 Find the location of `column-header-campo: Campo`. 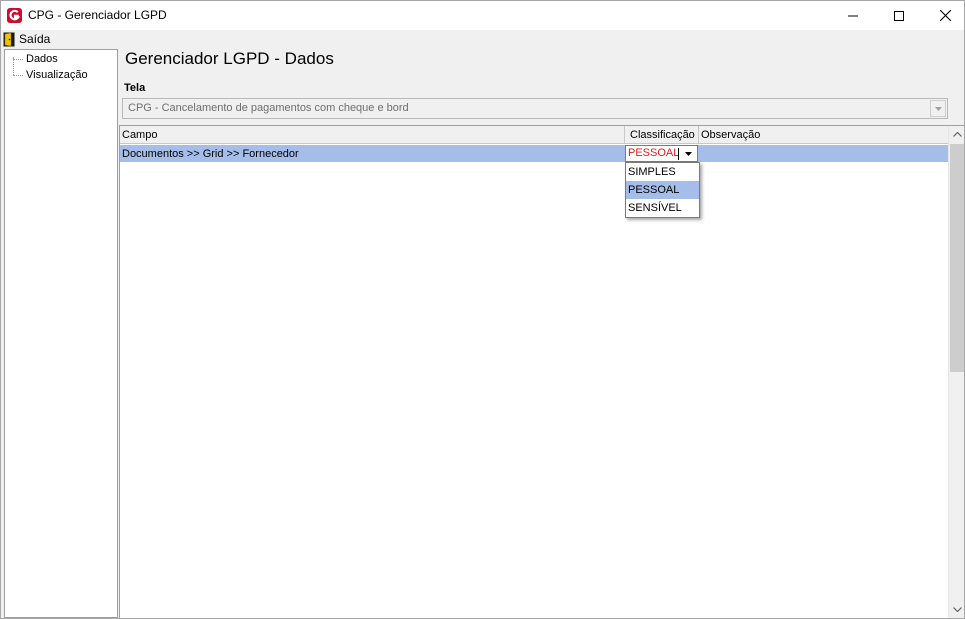

column-header-campo: Campo is located at coordinates (372, 134).